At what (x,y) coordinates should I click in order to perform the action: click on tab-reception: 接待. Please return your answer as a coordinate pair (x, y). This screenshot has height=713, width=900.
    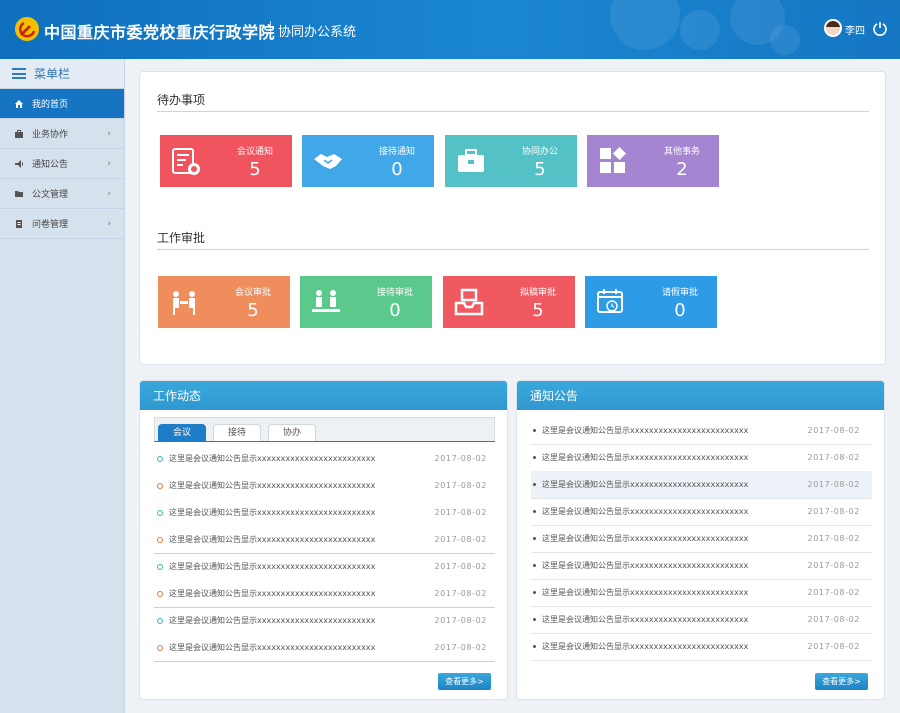
    Looking at the image, I should click on (237, 433).